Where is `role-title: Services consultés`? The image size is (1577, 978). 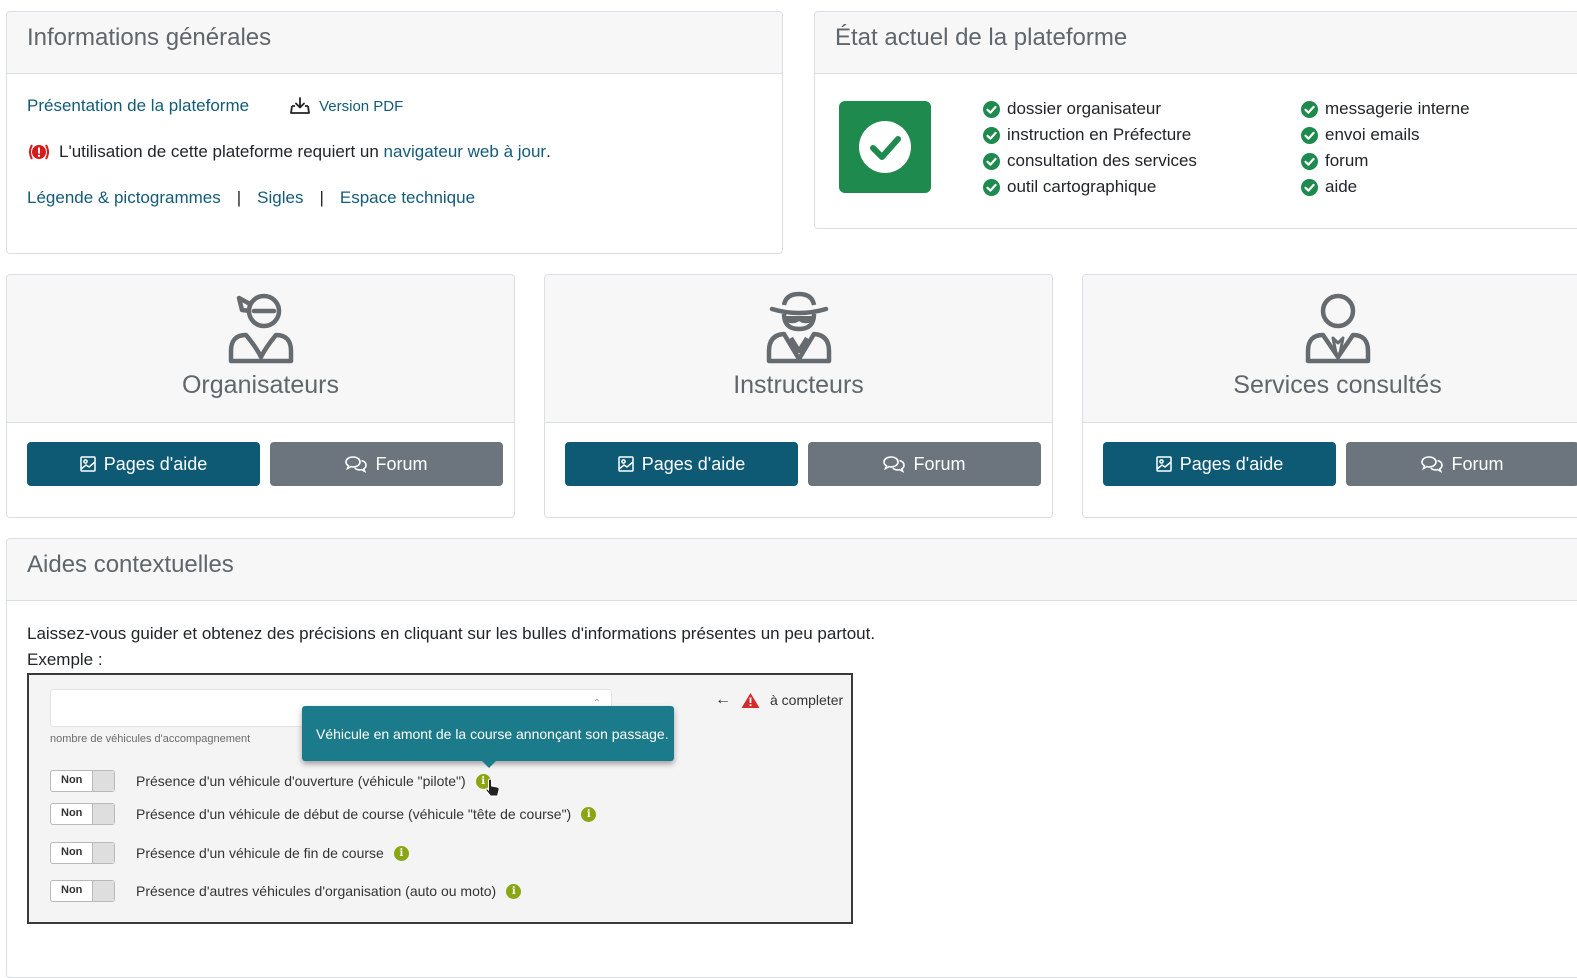 role-title: Services consultés is located at coordinates (1337, 385).